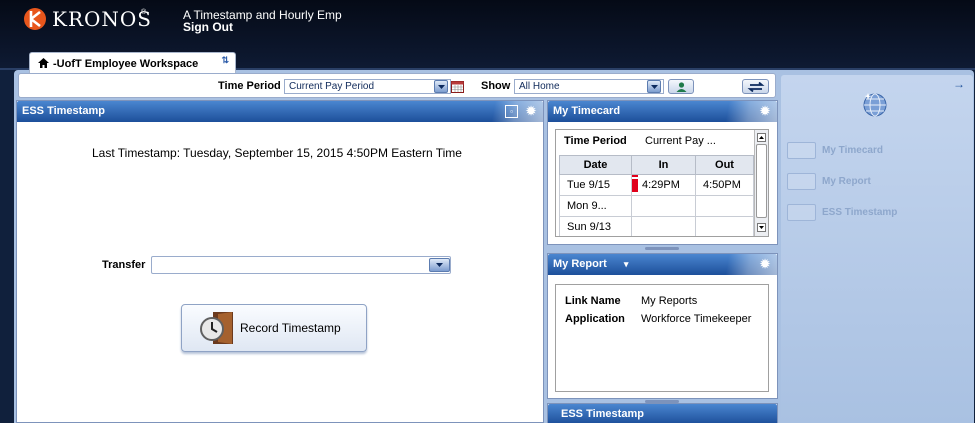 The image size is (975, 423). What do you see at coordinates (959, 84) in the screenshot?
I see `collapse-arrow-icon: →` at bounding box center [959, 84].